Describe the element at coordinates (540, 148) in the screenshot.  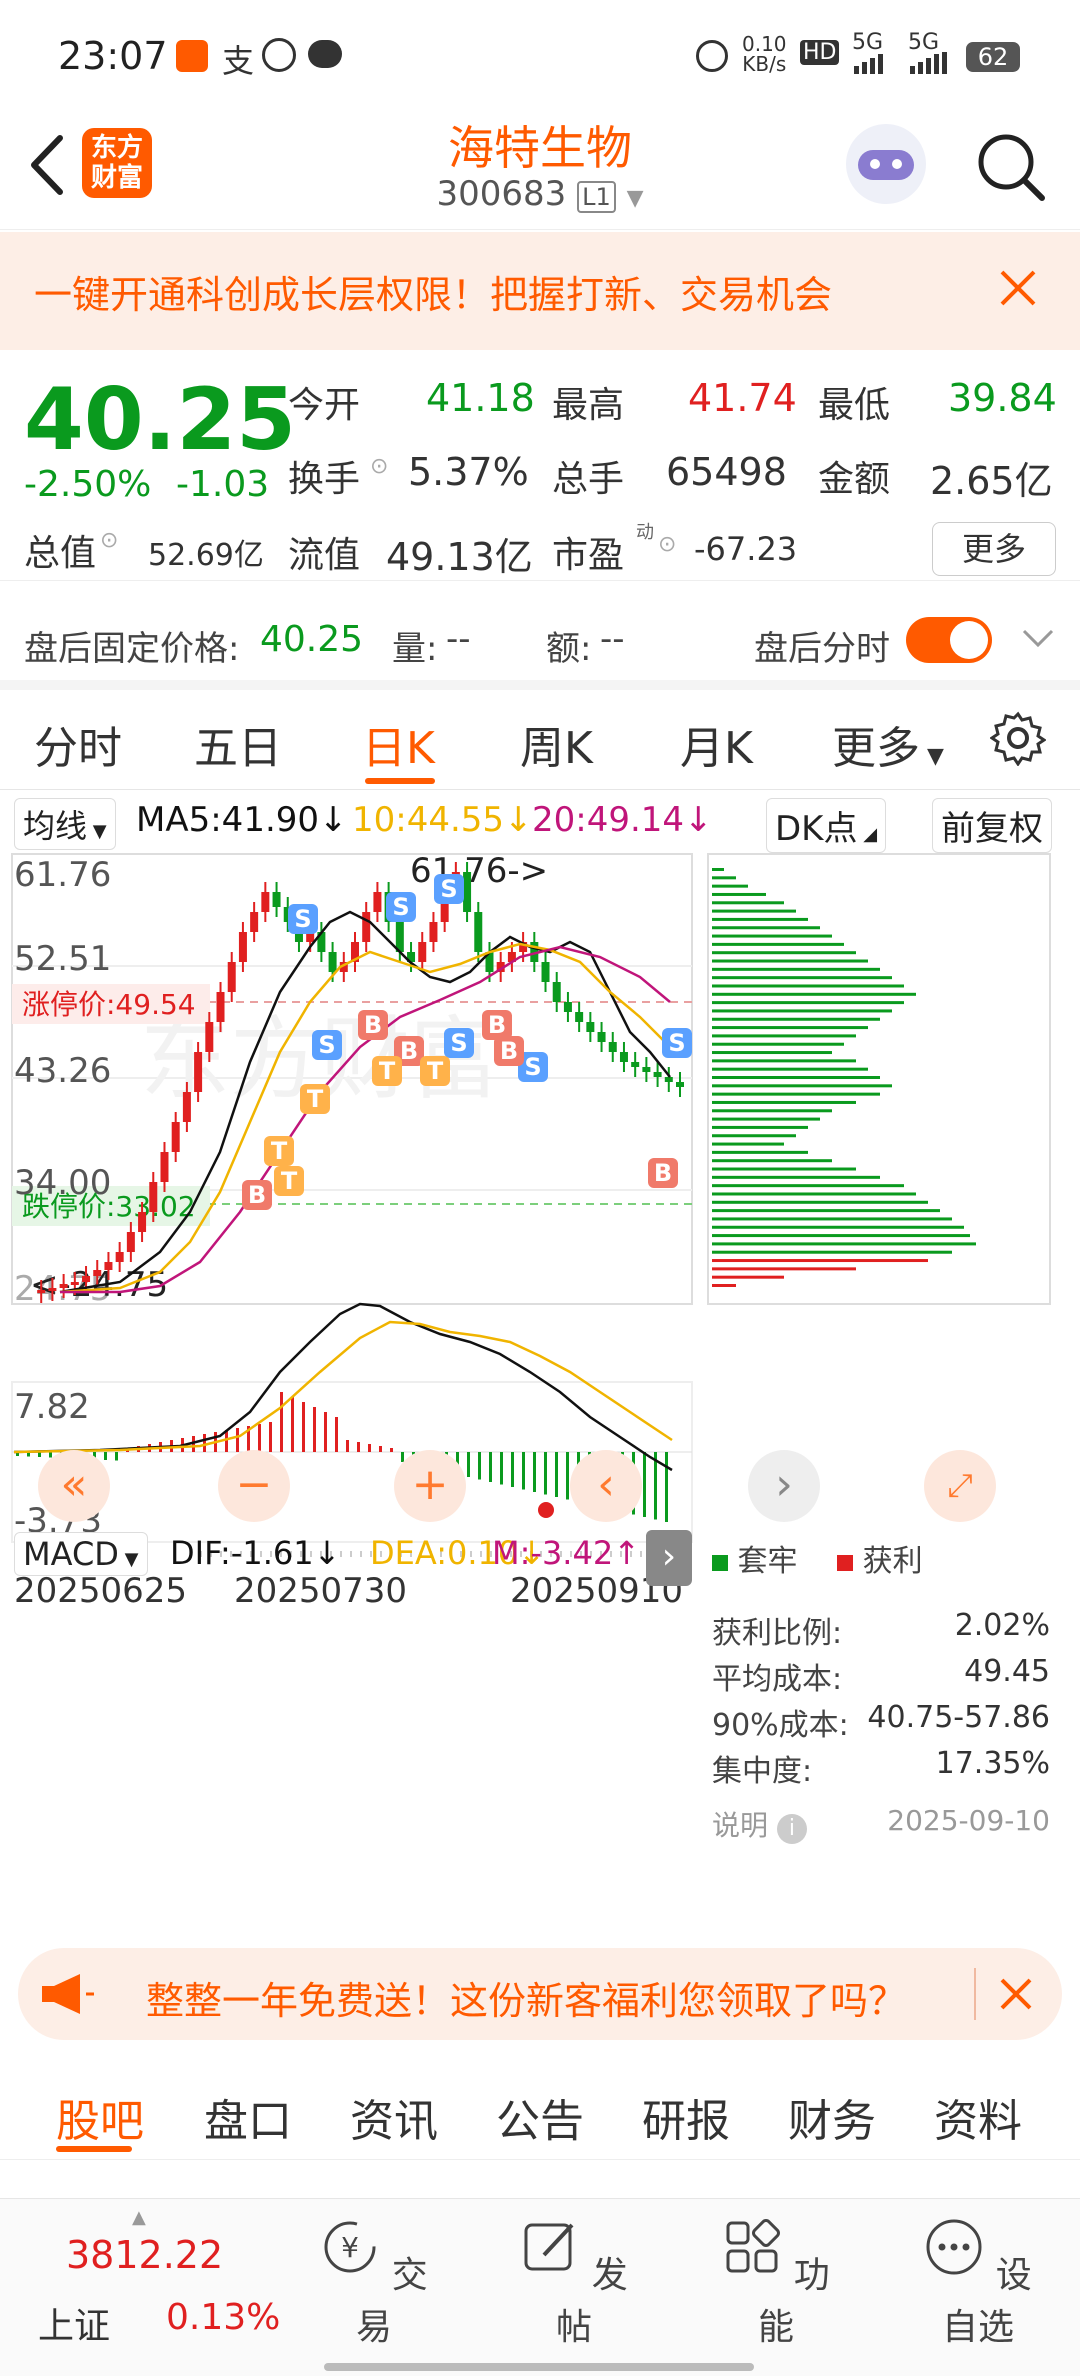
I see `stock-name: 海特生物` at that location.